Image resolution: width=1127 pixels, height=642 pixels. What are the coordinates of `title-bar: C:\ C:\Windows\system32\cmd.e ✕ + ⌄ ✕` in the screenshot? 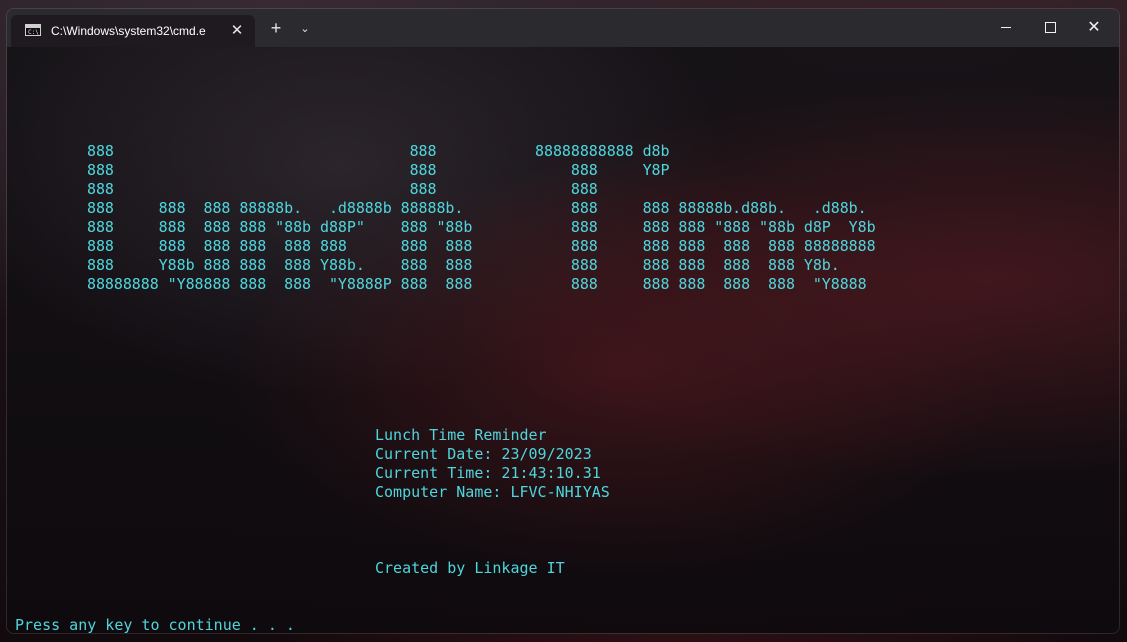 It's located at (563, 28).